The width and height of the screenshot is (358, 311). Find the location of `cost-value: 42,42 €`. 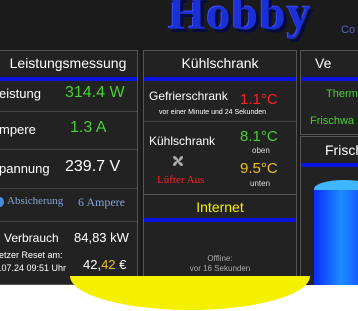

cost-value: 42,42 € is located at coordinates (105, 264).